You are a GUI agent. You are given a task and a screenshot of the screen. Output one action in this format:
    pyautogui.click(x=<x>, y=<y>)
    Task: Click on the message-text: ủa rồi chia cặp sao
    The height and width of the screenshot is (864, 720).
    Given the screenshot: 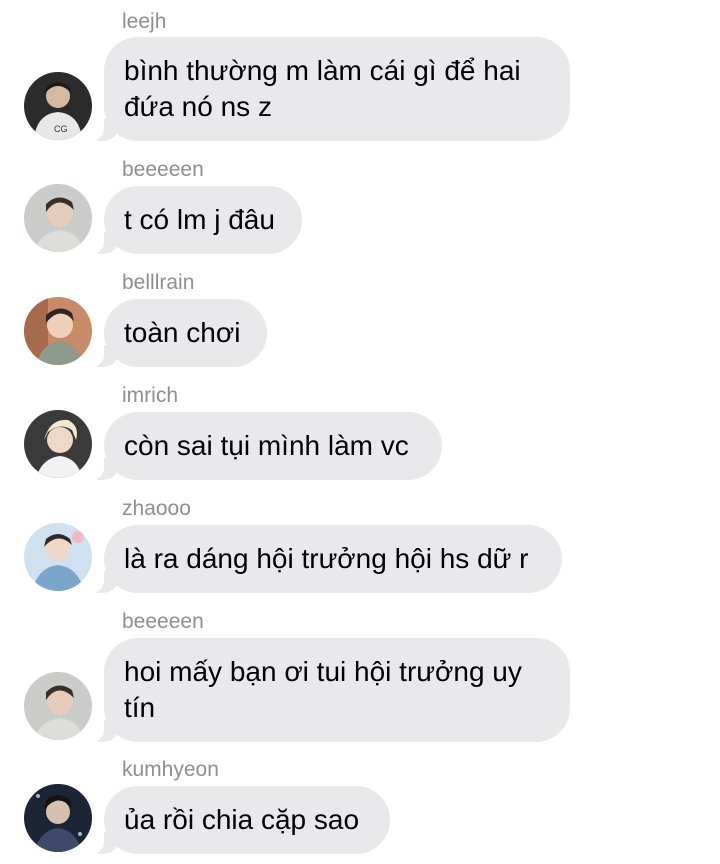 What is the action you would take?
    pyautogui.click(x=242, y=819)
    